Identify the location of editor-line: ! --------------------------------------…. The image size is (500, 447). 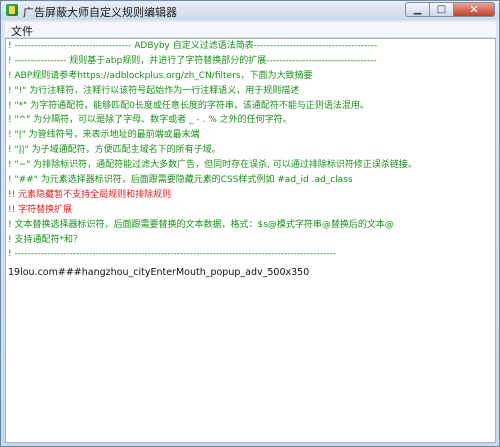
(172, 254).